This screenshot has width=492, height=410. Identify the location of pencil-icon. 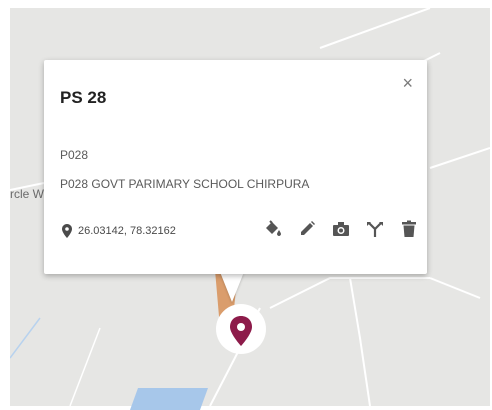
(308, 228).